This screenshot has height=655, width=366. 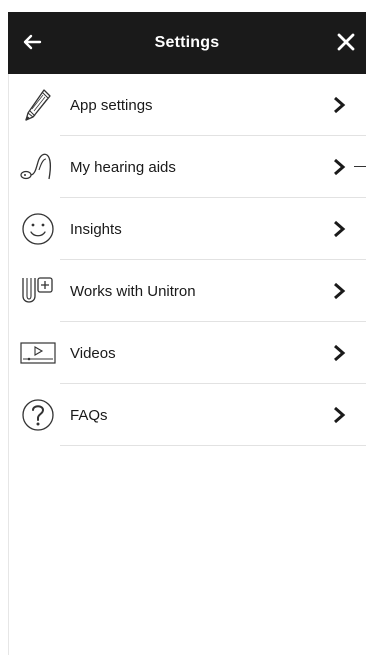 What do you see at coordinates (38, 415) in the screenshot?
I see `question-mark-icon` at bounding box center [38, 415].